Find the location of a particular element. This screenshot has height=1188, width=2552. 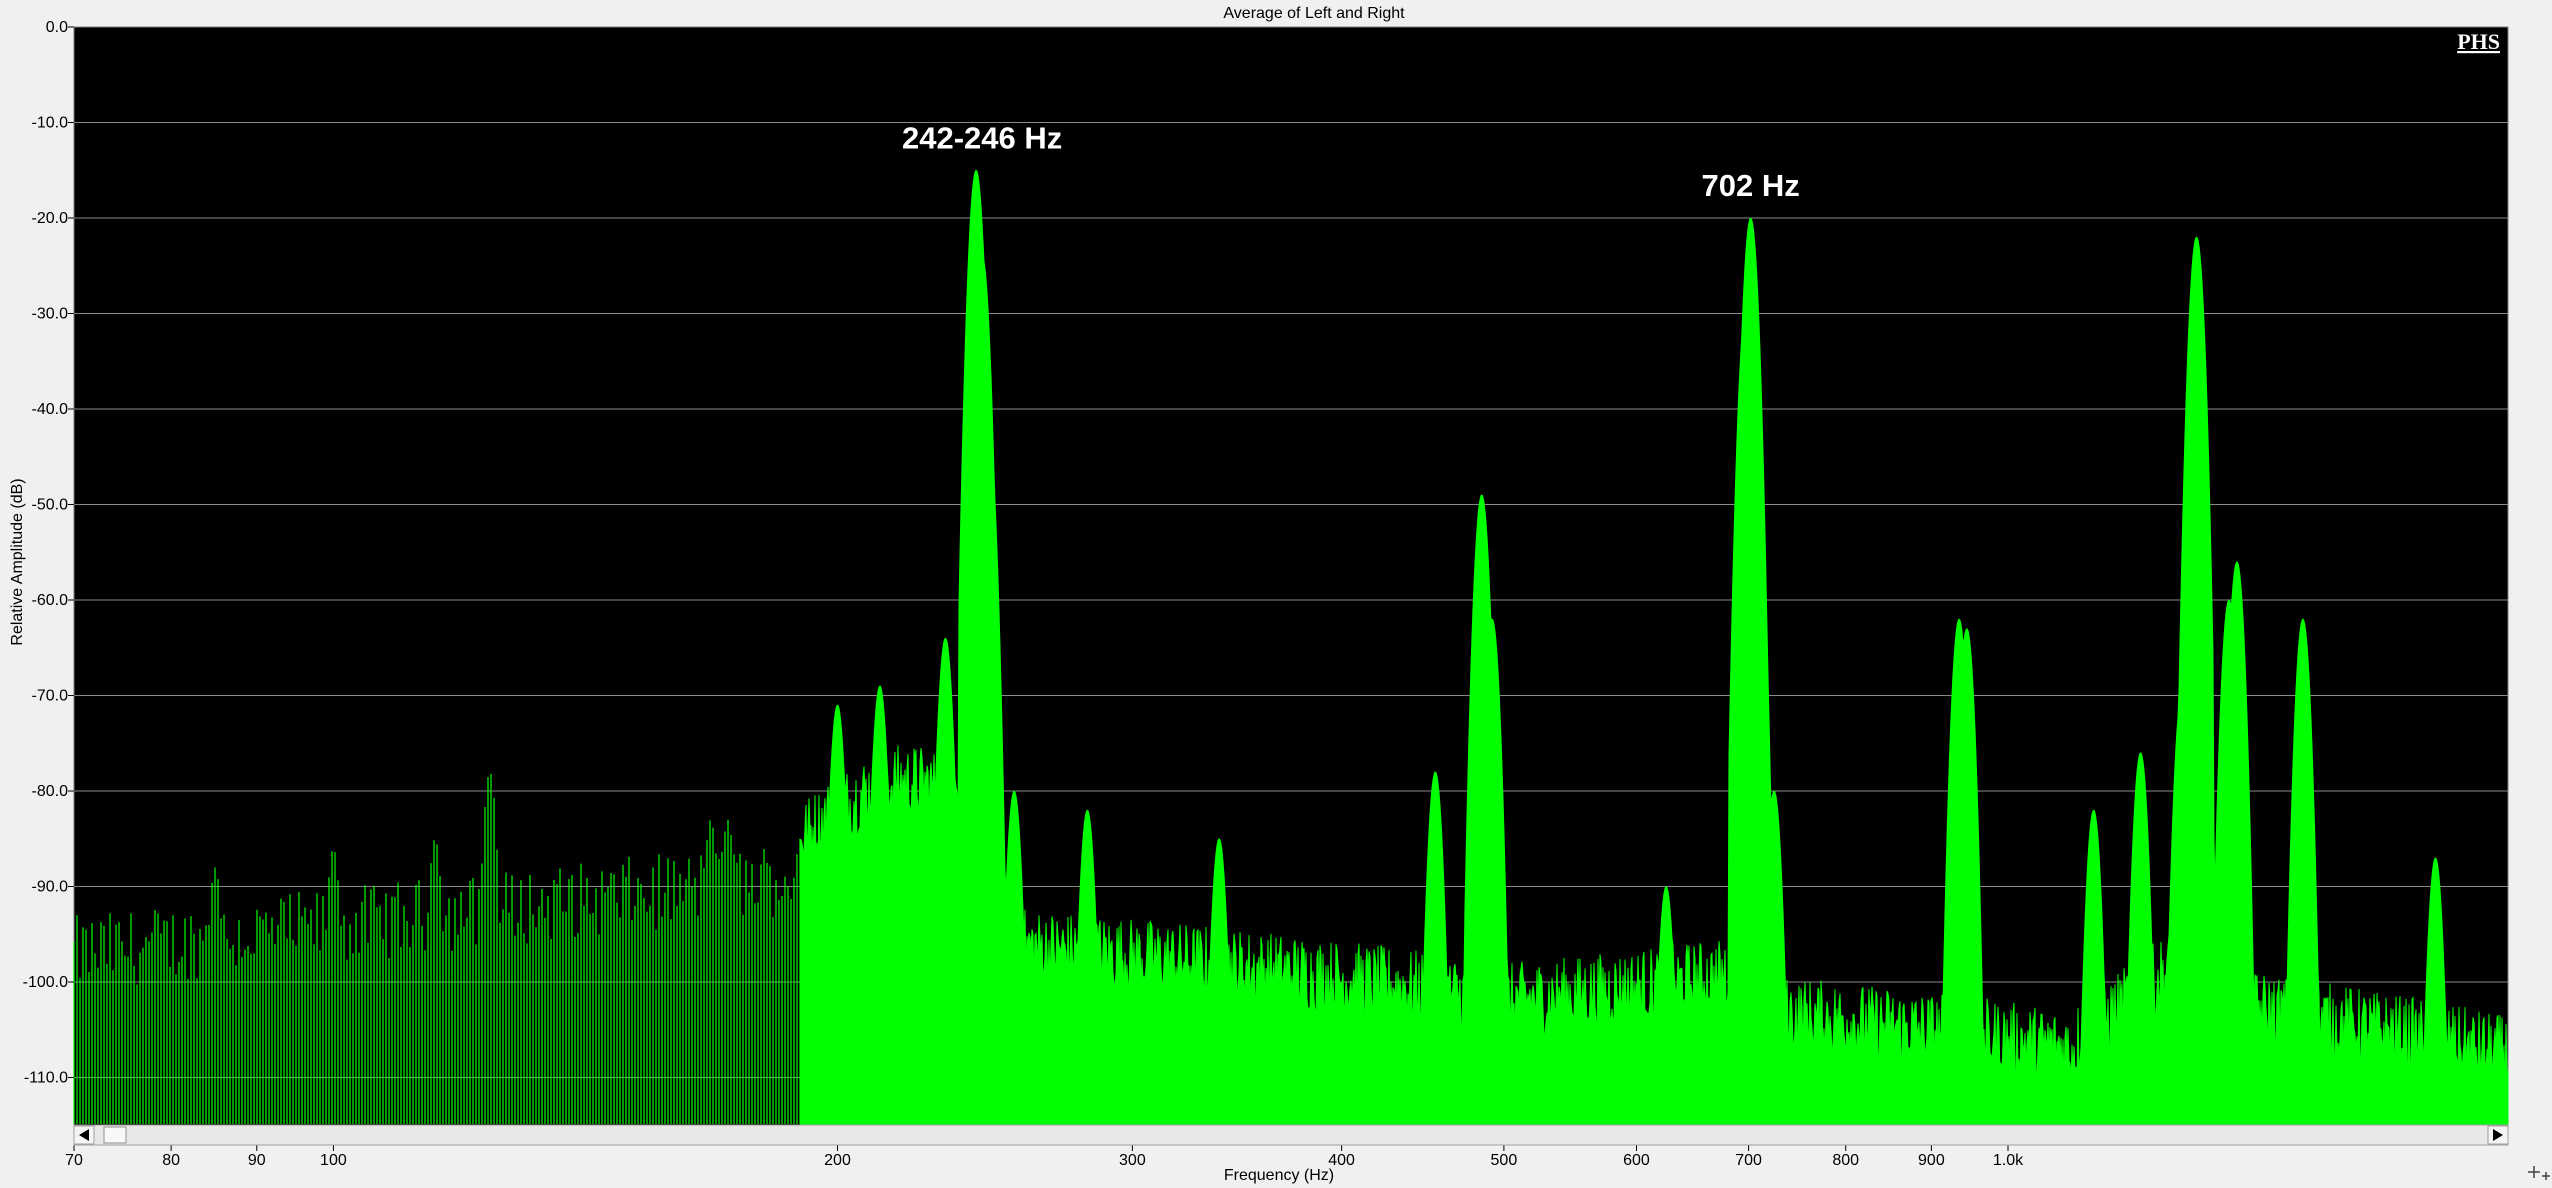

scrollbar-track is located at coordinates (1291, 1135).